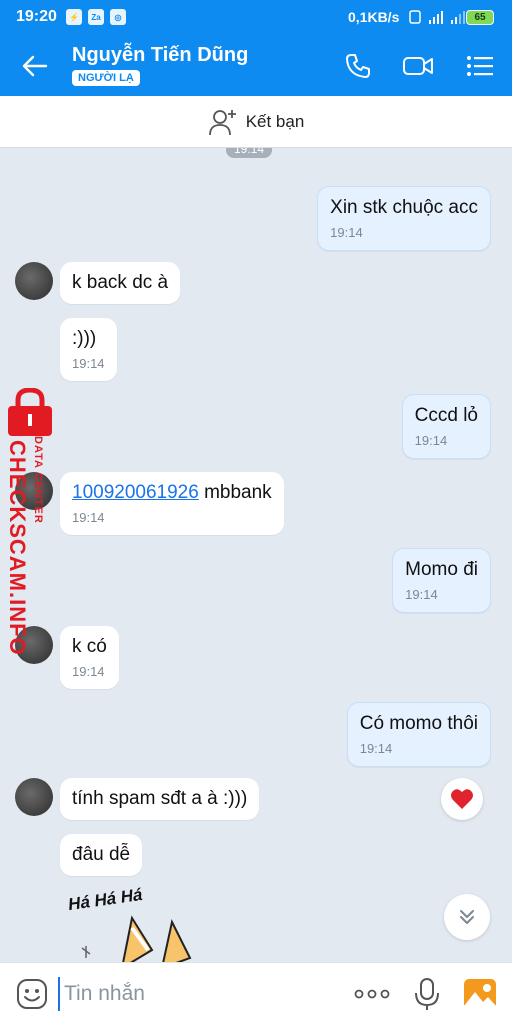 This screenshot has width=512, height=1024. I want to click on signal-icon, so click(436, 17).